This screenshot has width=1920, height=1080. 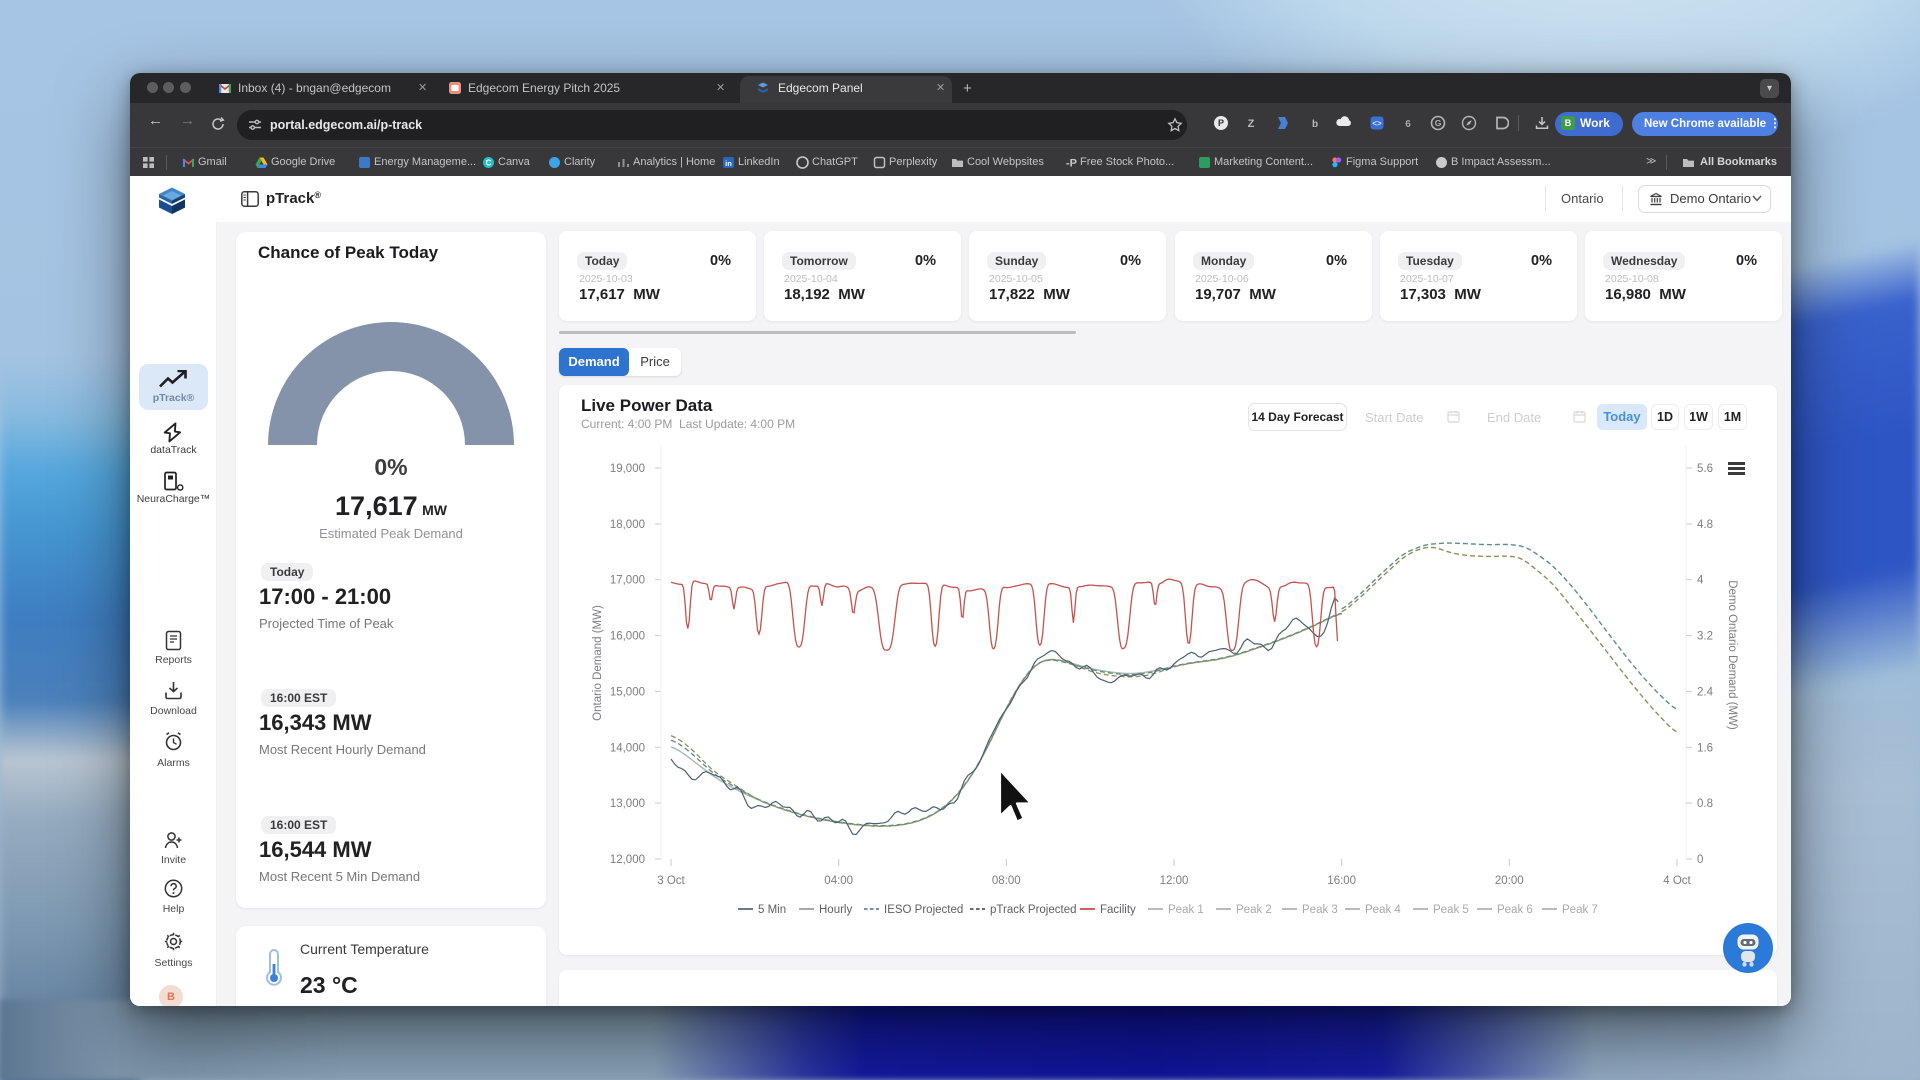 I want to click on svg-text: Peak 5, so click(x=1451, y=910).